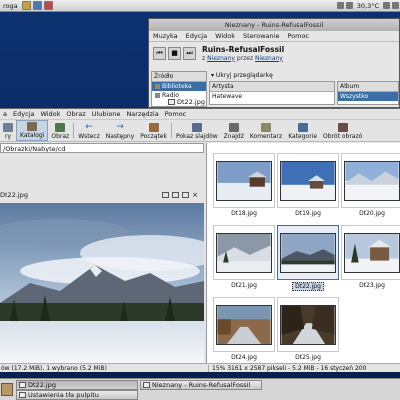 The image size is (400, 400). I want to click on stop-button: ■, so click(174, 53).